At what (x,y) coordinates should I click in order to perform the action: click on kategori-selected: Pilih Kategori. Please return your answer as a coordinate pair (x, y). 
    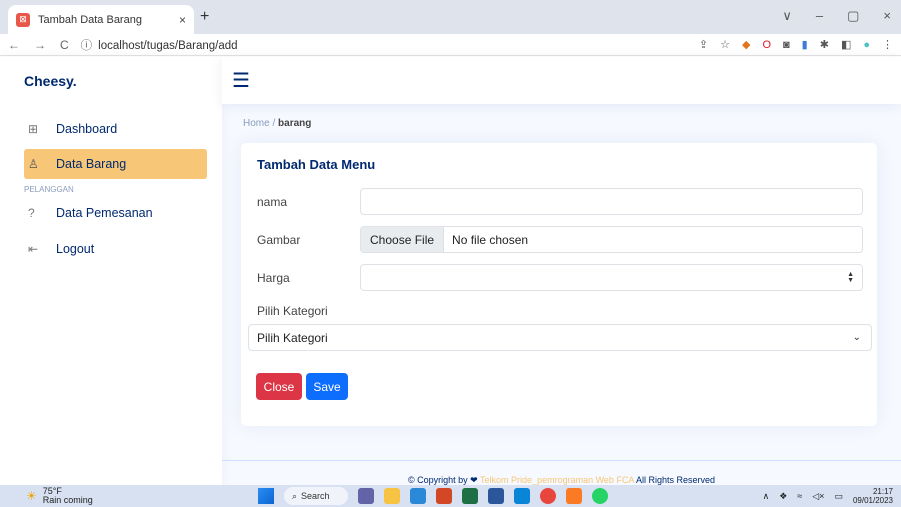
    Looking at the image, I should click on (292, 337).